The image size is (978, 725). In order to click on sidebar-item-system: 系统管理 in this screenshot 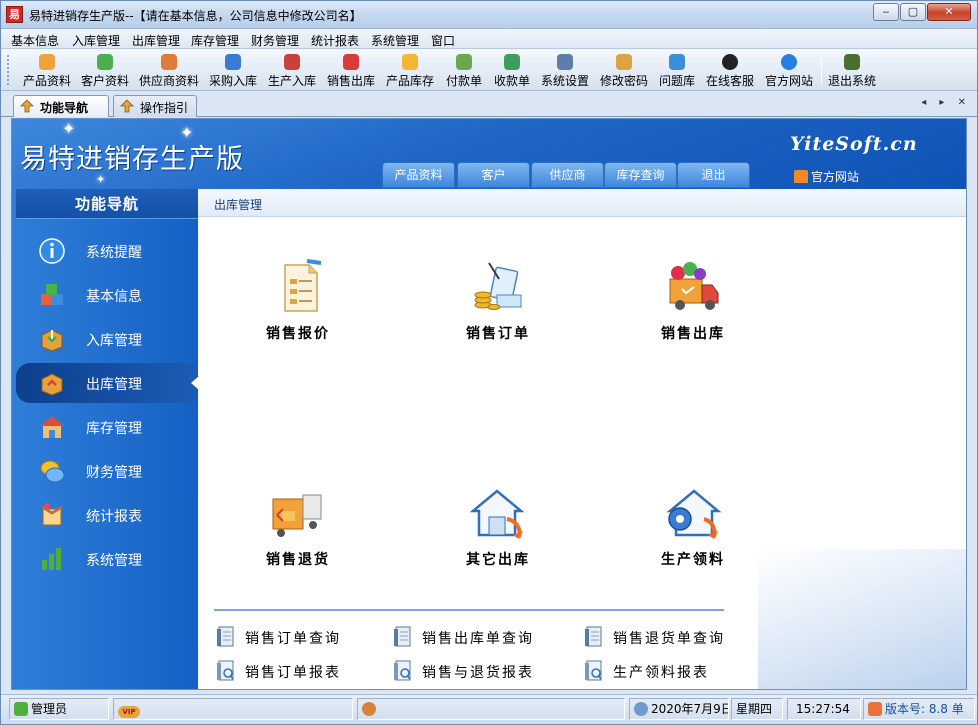, I will do `click(107, 559)`.